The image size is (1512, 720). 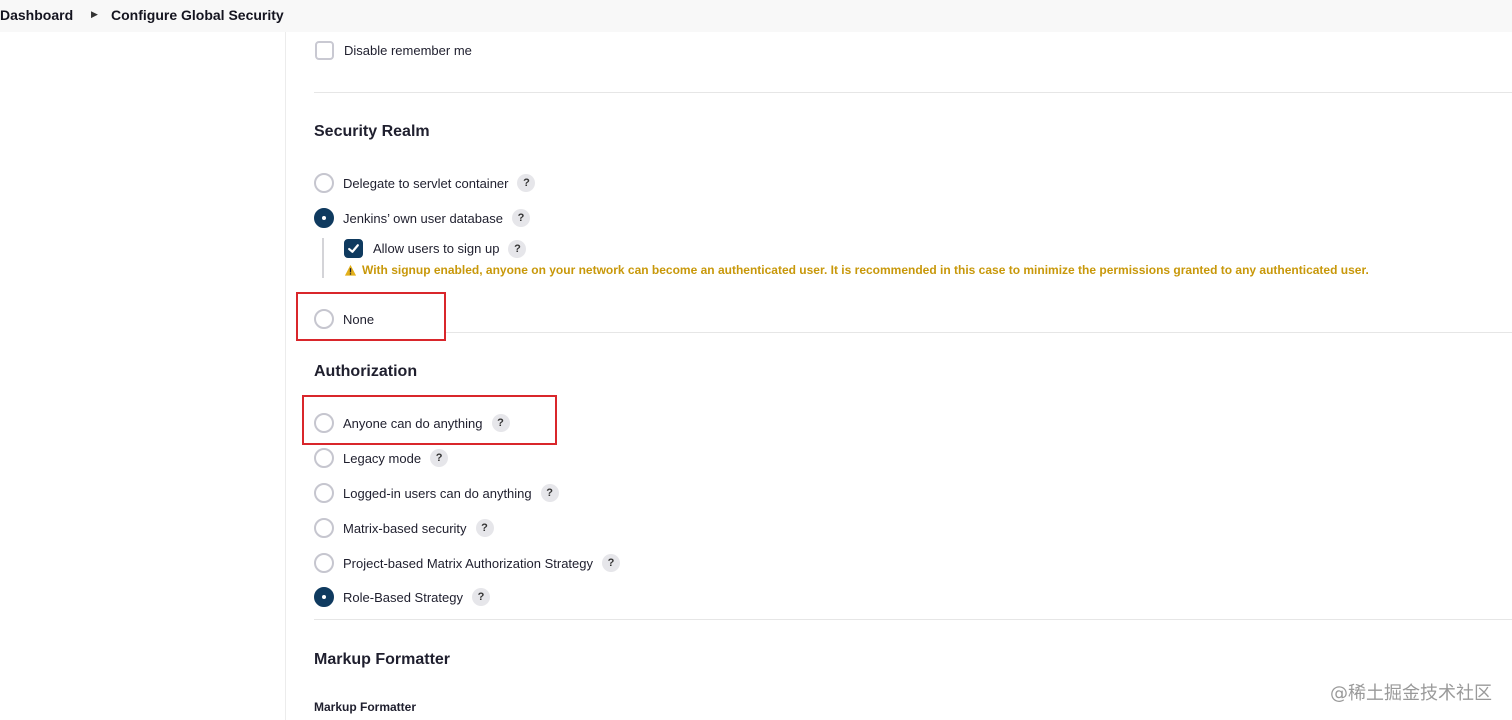 What do you see at coordinates (324, 493) in the screenshot?
I see `auth-logged-in-radio` at bounding box center [324, 493].